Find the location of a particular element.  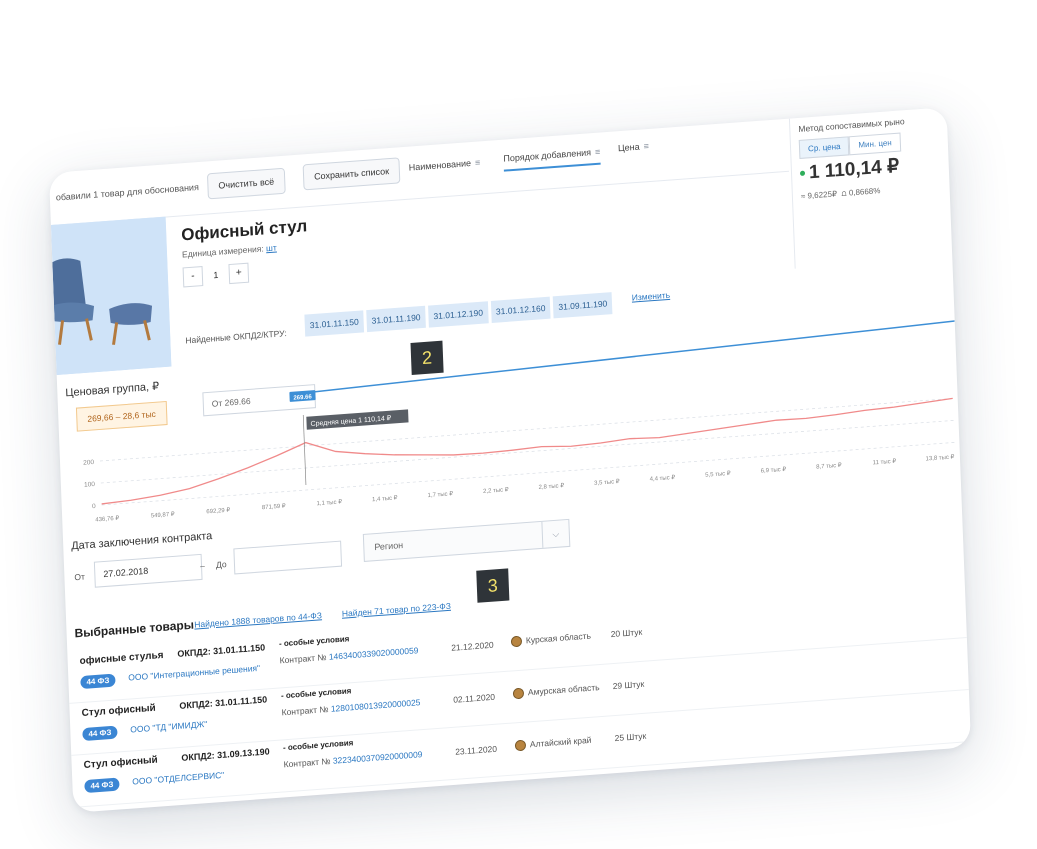

x-tick-label: 1,1 тыс ₽ is located at coordinates (329, 502).